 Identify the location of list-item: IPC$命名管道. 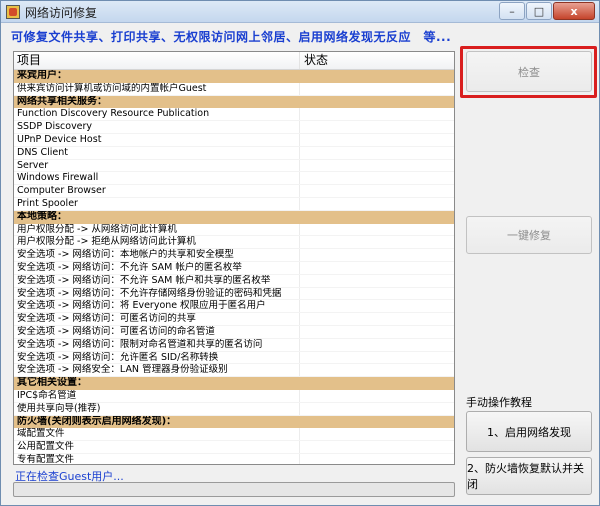
(234, 396).